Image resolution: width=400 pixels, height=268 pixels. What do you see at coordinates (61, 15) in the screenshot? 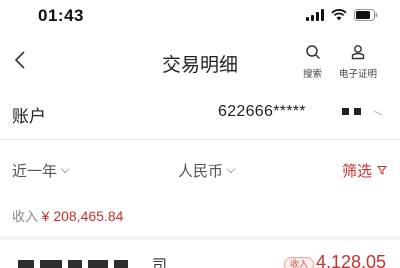
I see `status-time: 01:43` at bounding box center [61, 15].